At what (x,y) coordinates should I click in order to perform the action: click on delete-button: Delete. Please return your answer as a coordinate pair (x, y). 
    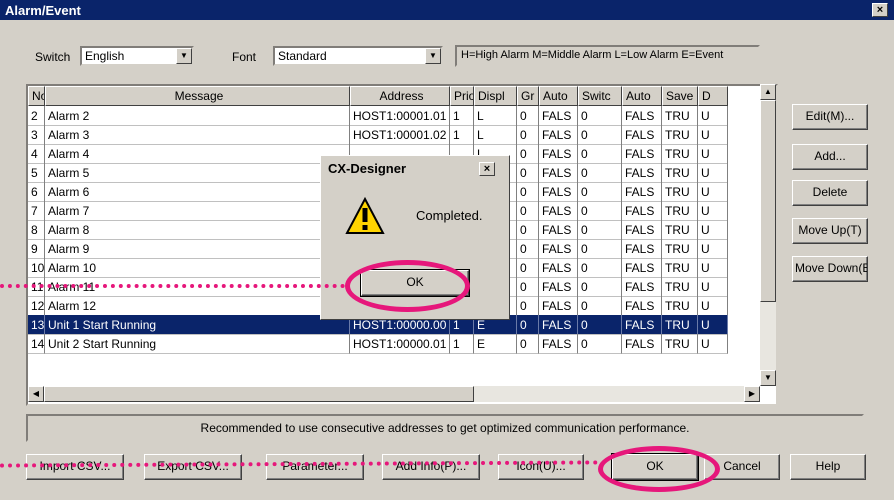
    Looking at the image, I should click on (830, 193).